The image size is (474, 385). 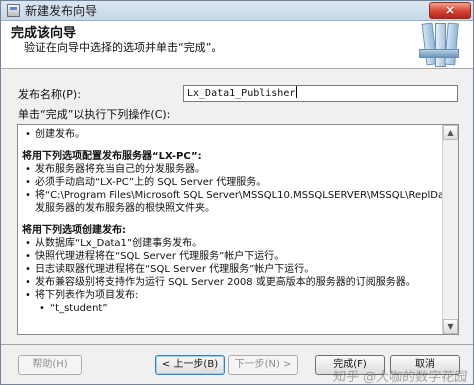 I want to click on summary-line-snapshot-agent: 快照代理进程将在“SQL Server 代理服务”帐户下运行。, so click(x=232, y=256).